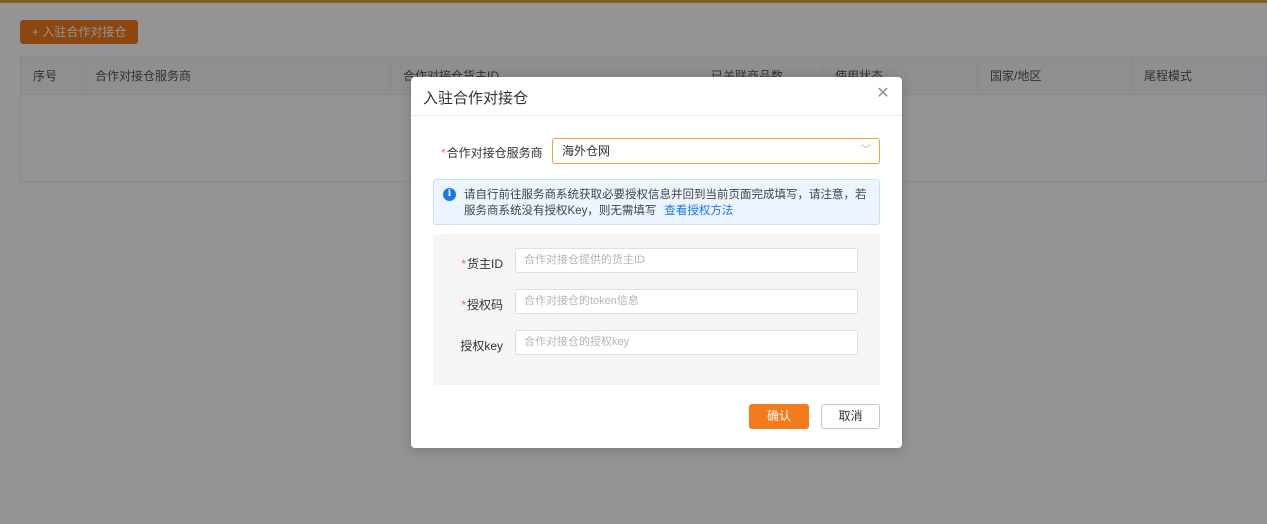 Image resolution: width=1267 pixels, height=524 pixels. What do you see at coordinates (449, 194) in the screenshot?
I see `info-icon: i` at bounding box center [449, 194].